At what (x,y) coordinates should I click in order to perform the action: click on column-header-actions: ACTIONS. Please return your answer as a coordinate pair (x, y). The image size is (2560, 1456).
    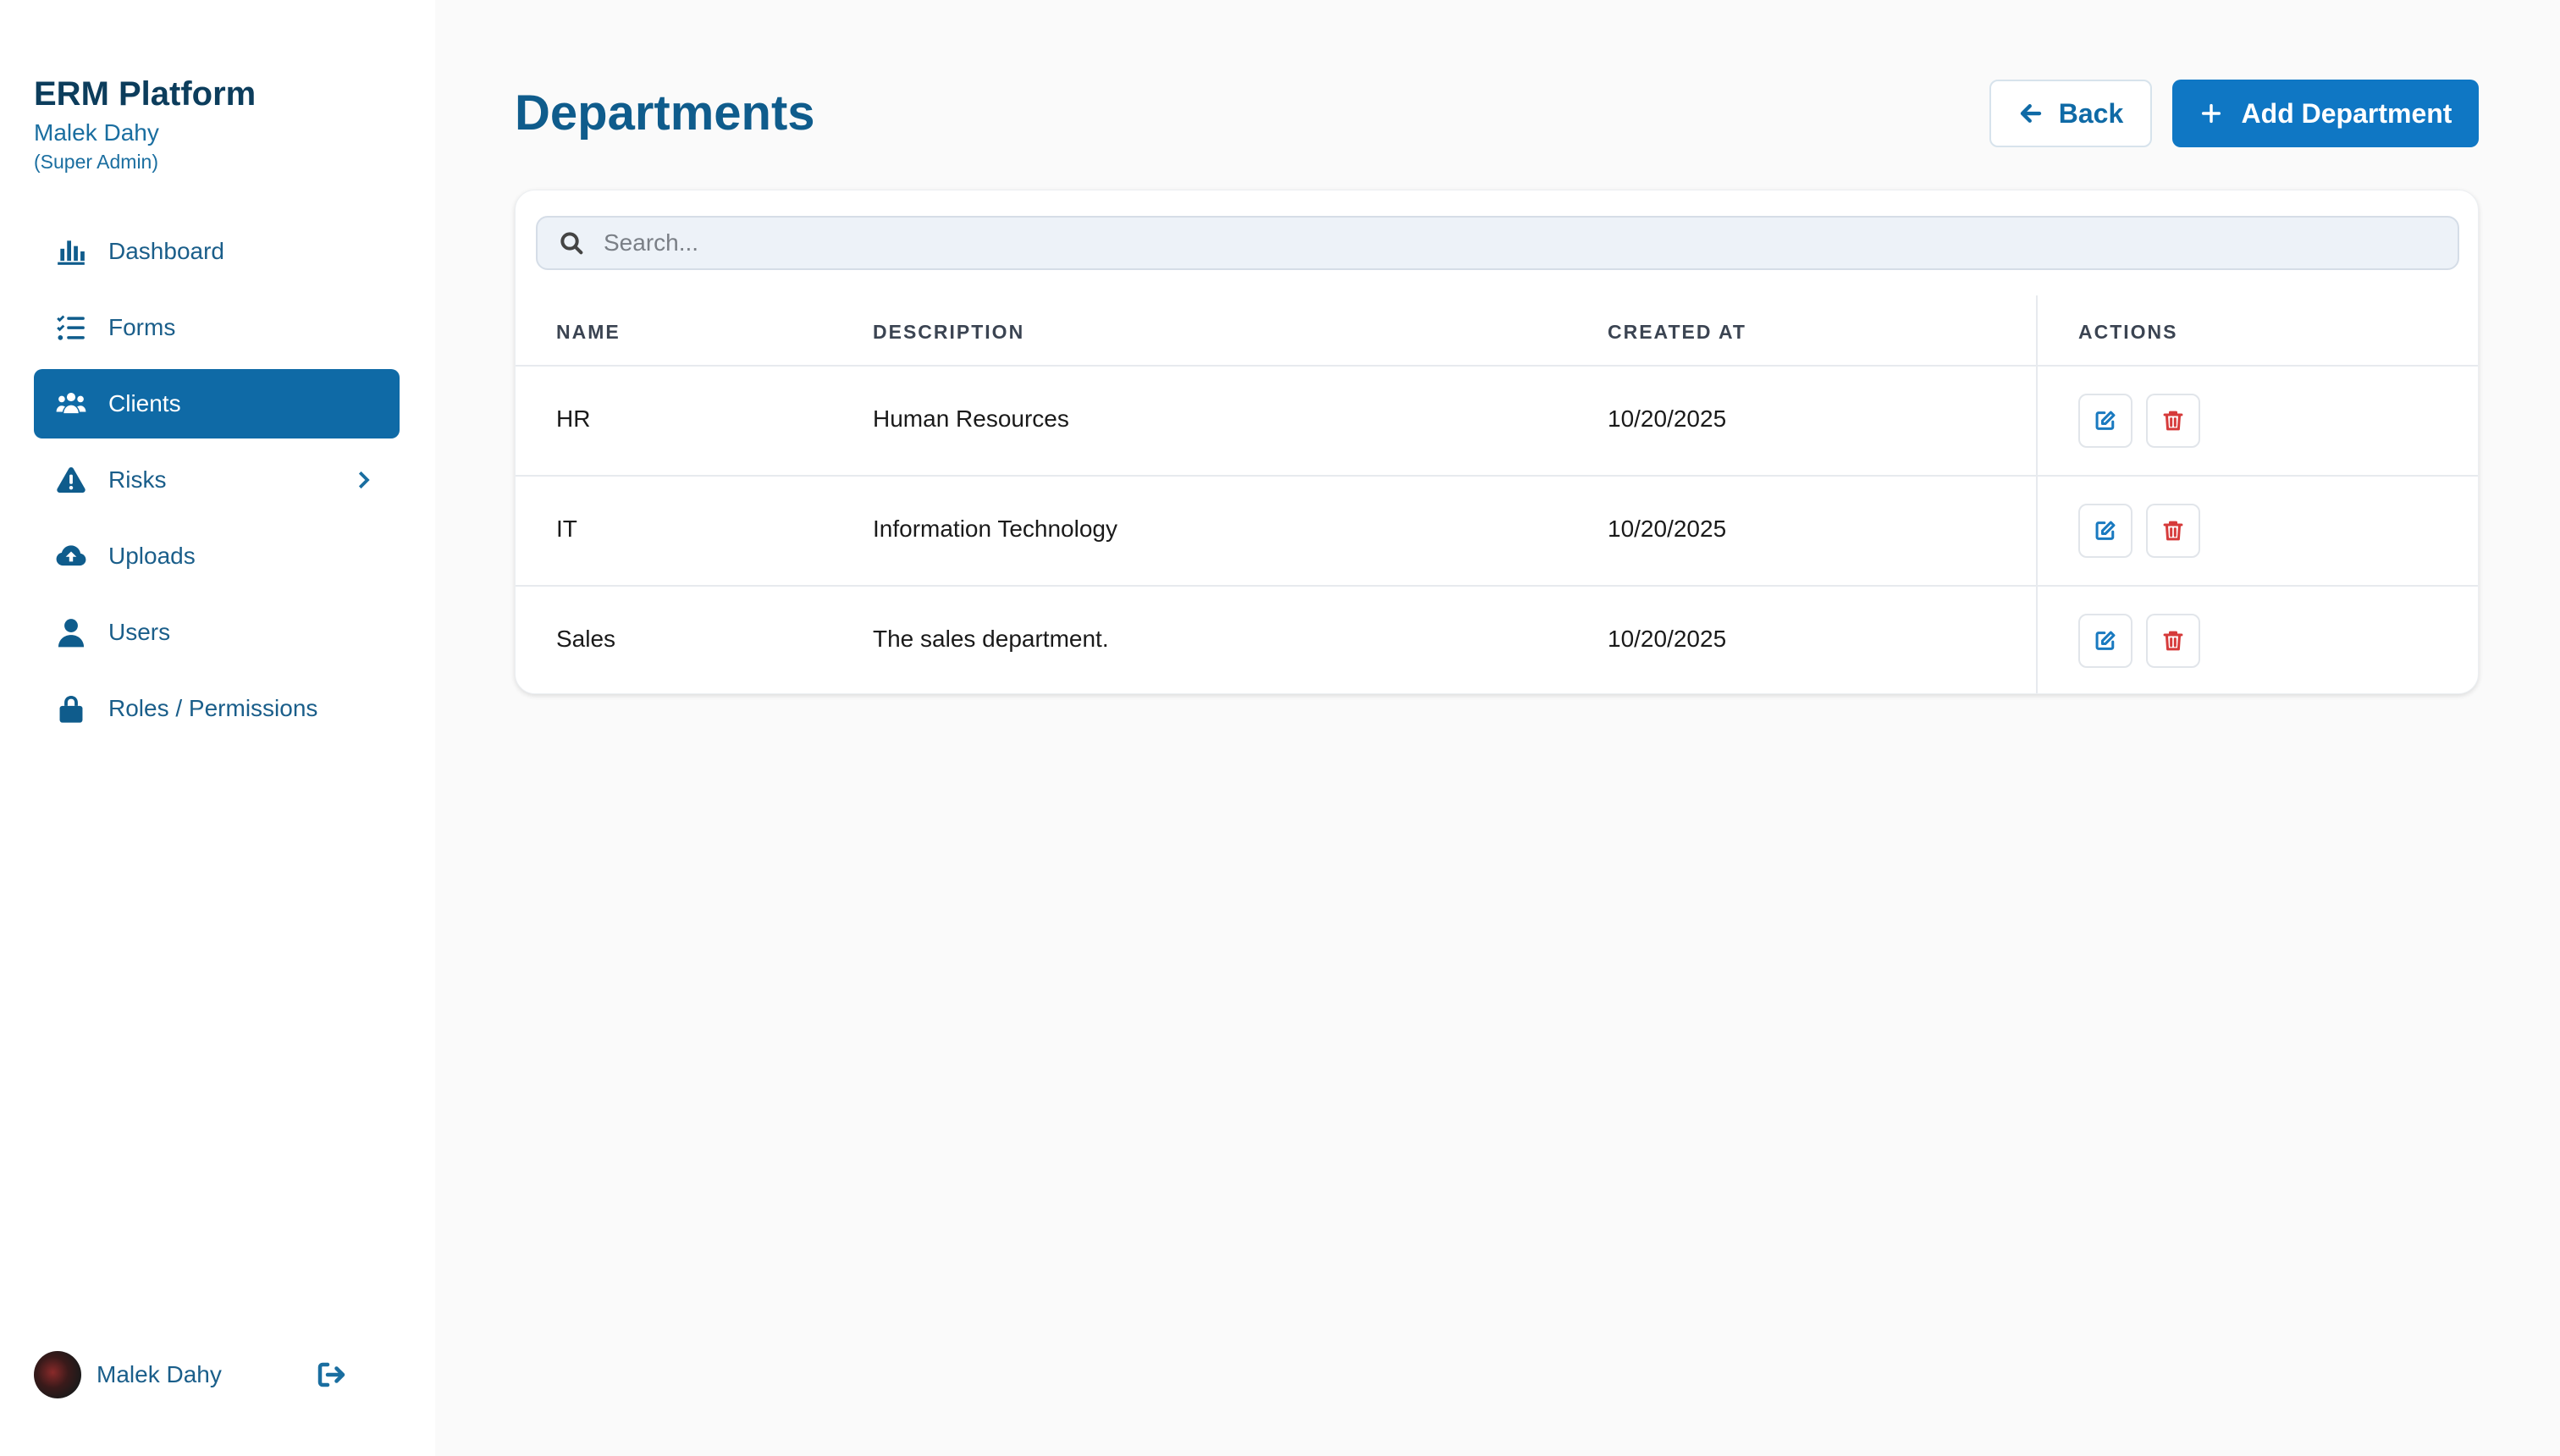
    Looking at the image, I should click on (2128, 332).